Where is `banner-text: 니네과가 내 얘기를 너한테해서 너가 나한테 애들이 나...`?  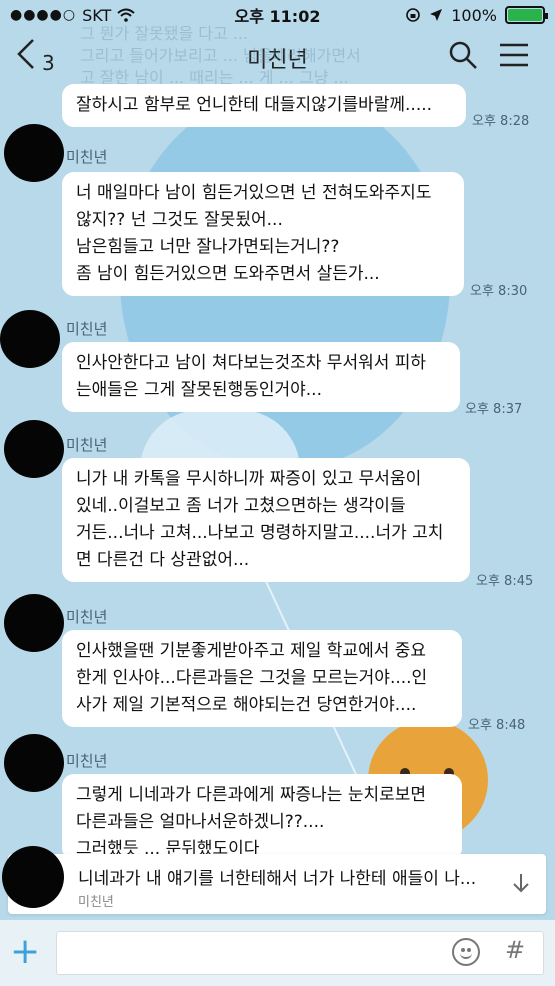
banner-text: 니네과가 내 얘기를 너한테해서 너가 나한테 애들이 나... is located at coordinates (277, 879).